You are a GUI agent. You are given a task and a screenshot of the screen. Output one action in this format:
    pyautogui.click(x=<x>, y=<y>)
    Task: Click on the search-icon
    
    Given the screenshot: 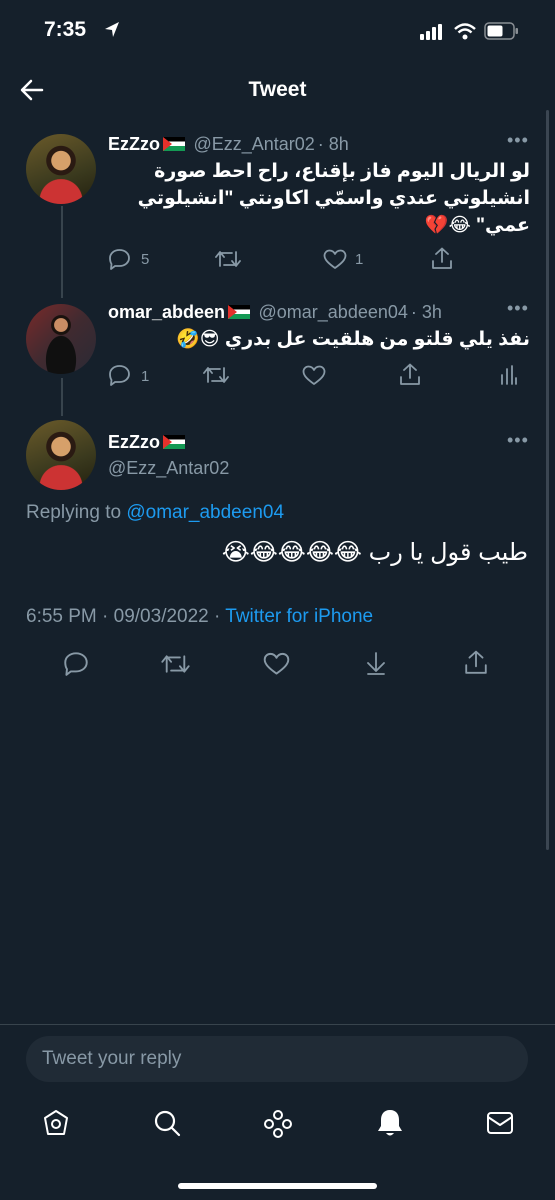 What is the action you would take?
    pyautogui.click(x=167, y=1123)
    